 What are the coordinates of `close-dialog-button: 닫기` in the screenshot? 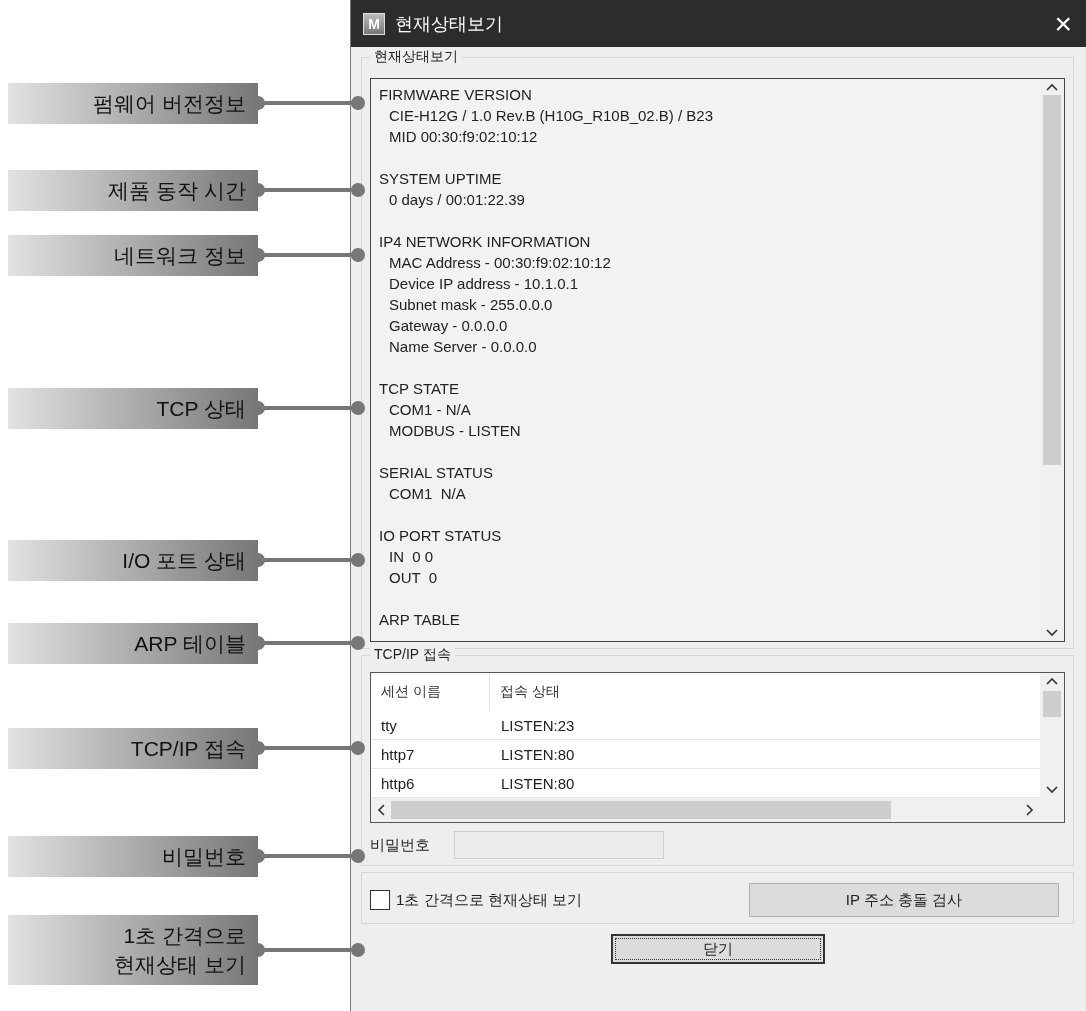 It's located at (717, 949).